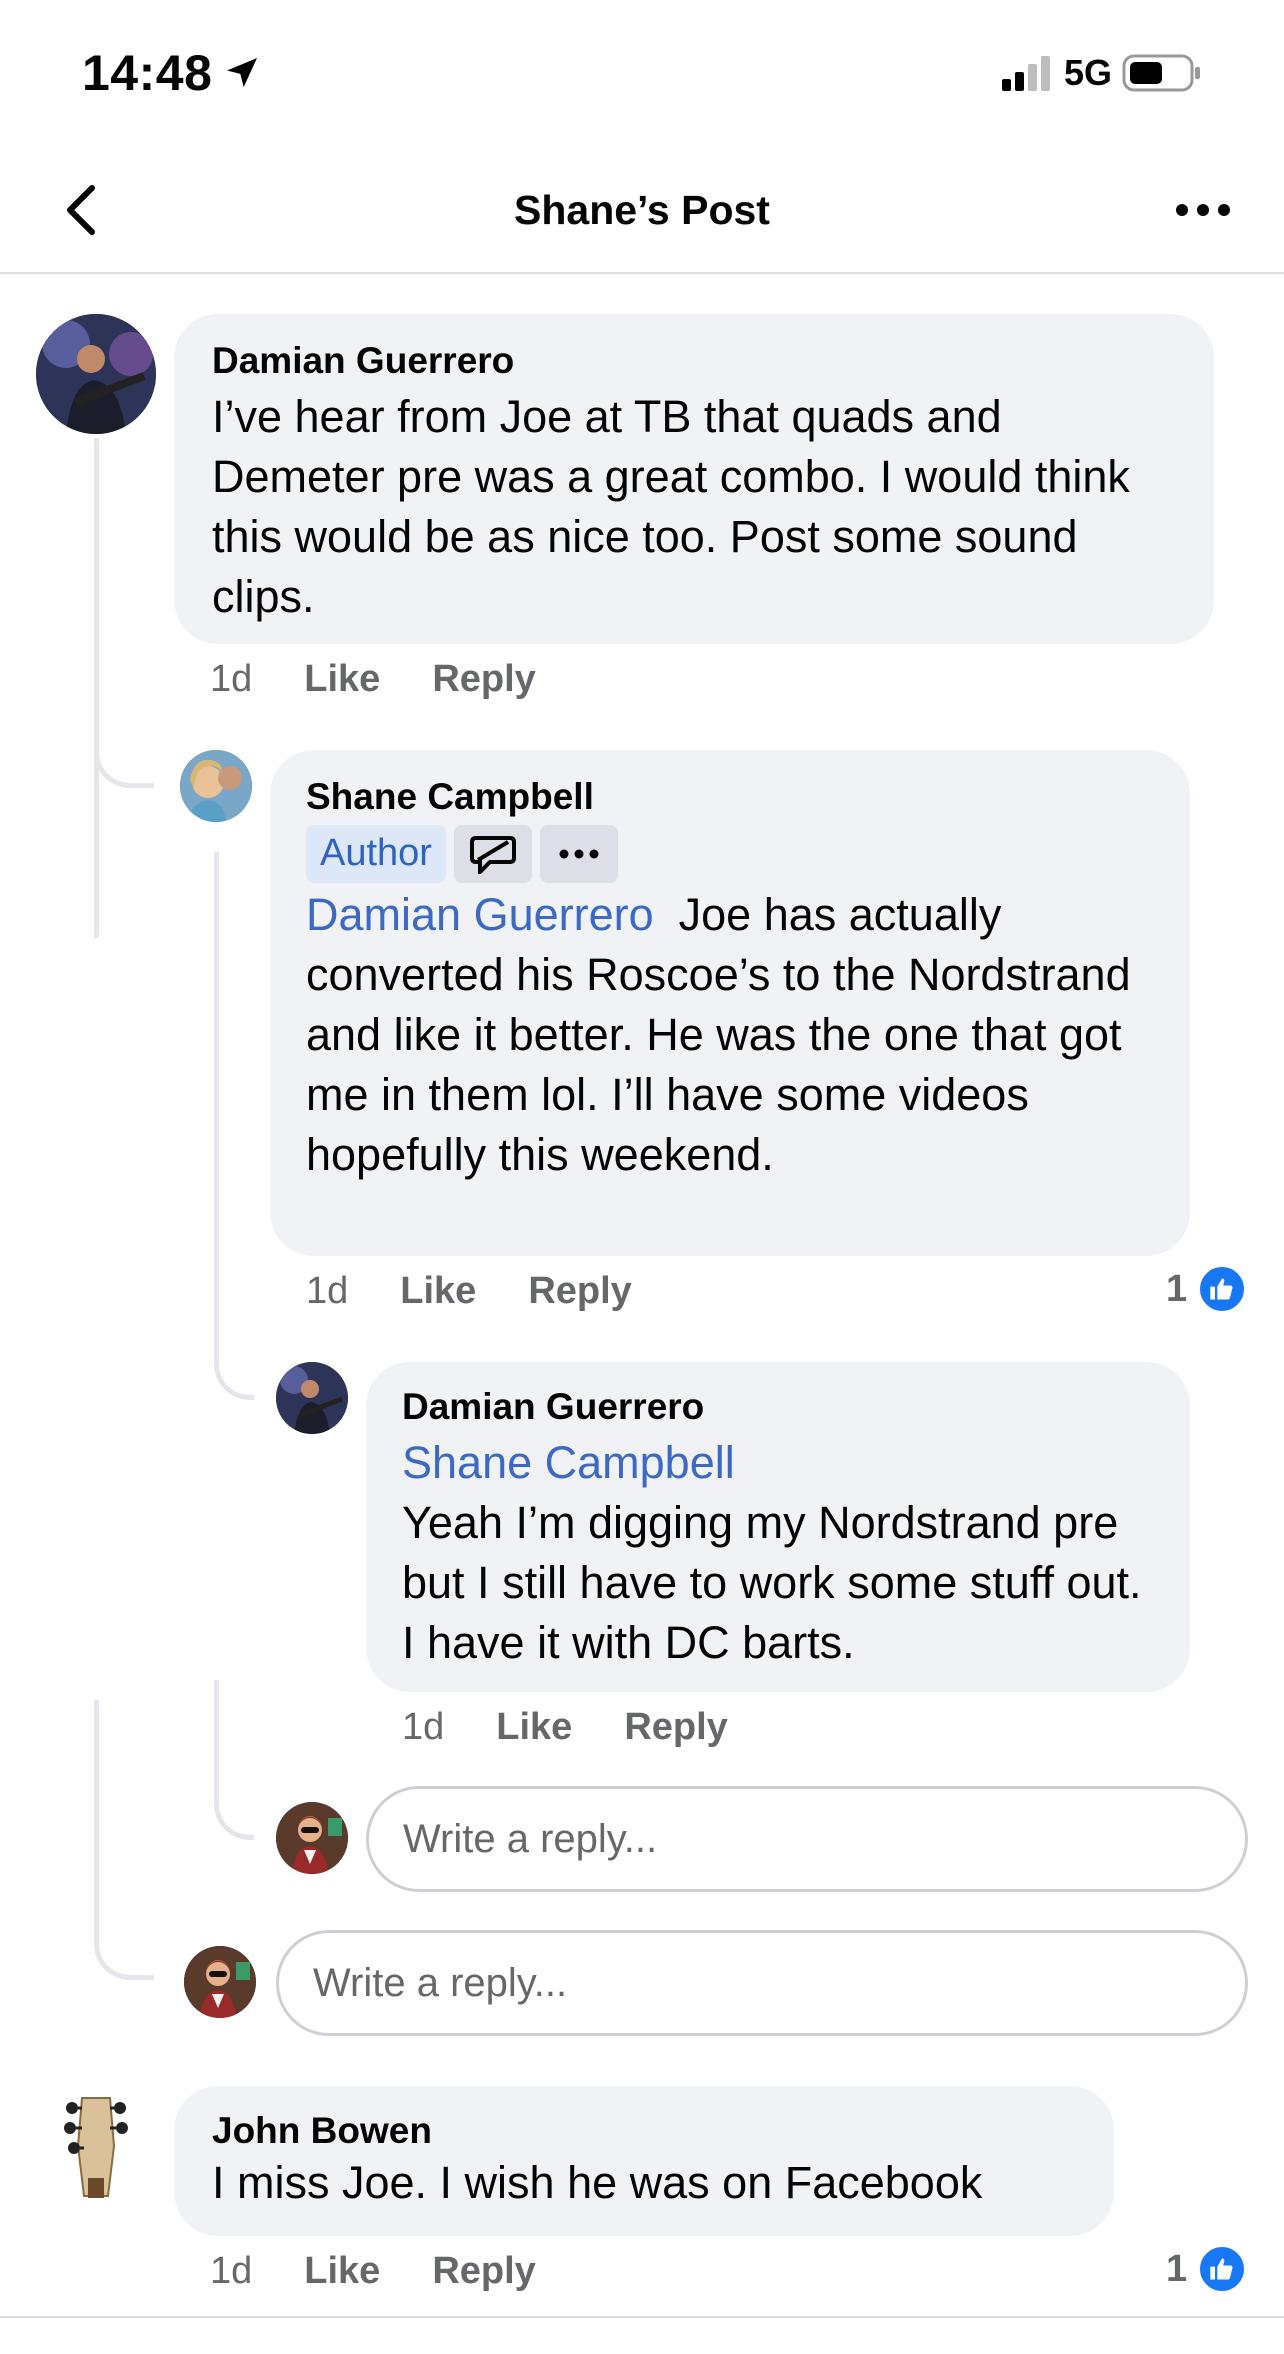  Describe the element at coordinates (147, 73) in the screenshot. I see `status-time: 14:48` at that location.